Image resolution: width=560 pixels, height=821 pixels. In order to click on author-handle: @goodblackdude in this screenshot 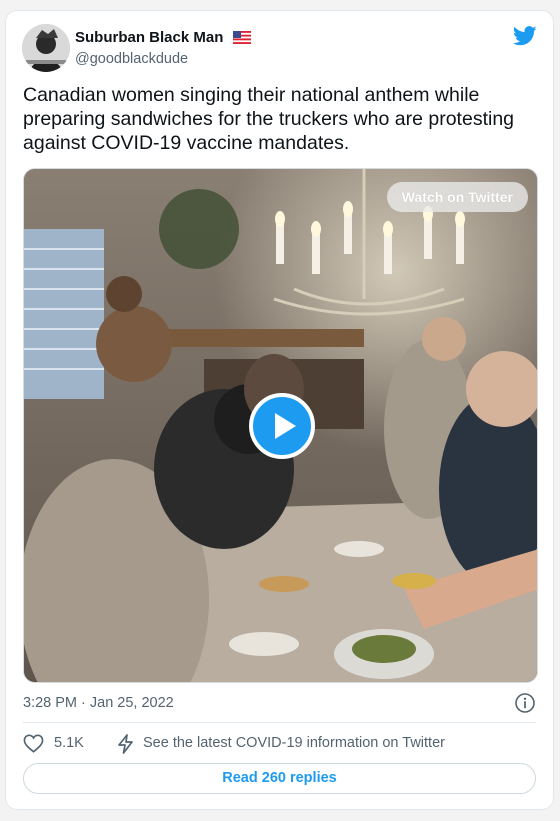, I will do `click(163, 59)`.